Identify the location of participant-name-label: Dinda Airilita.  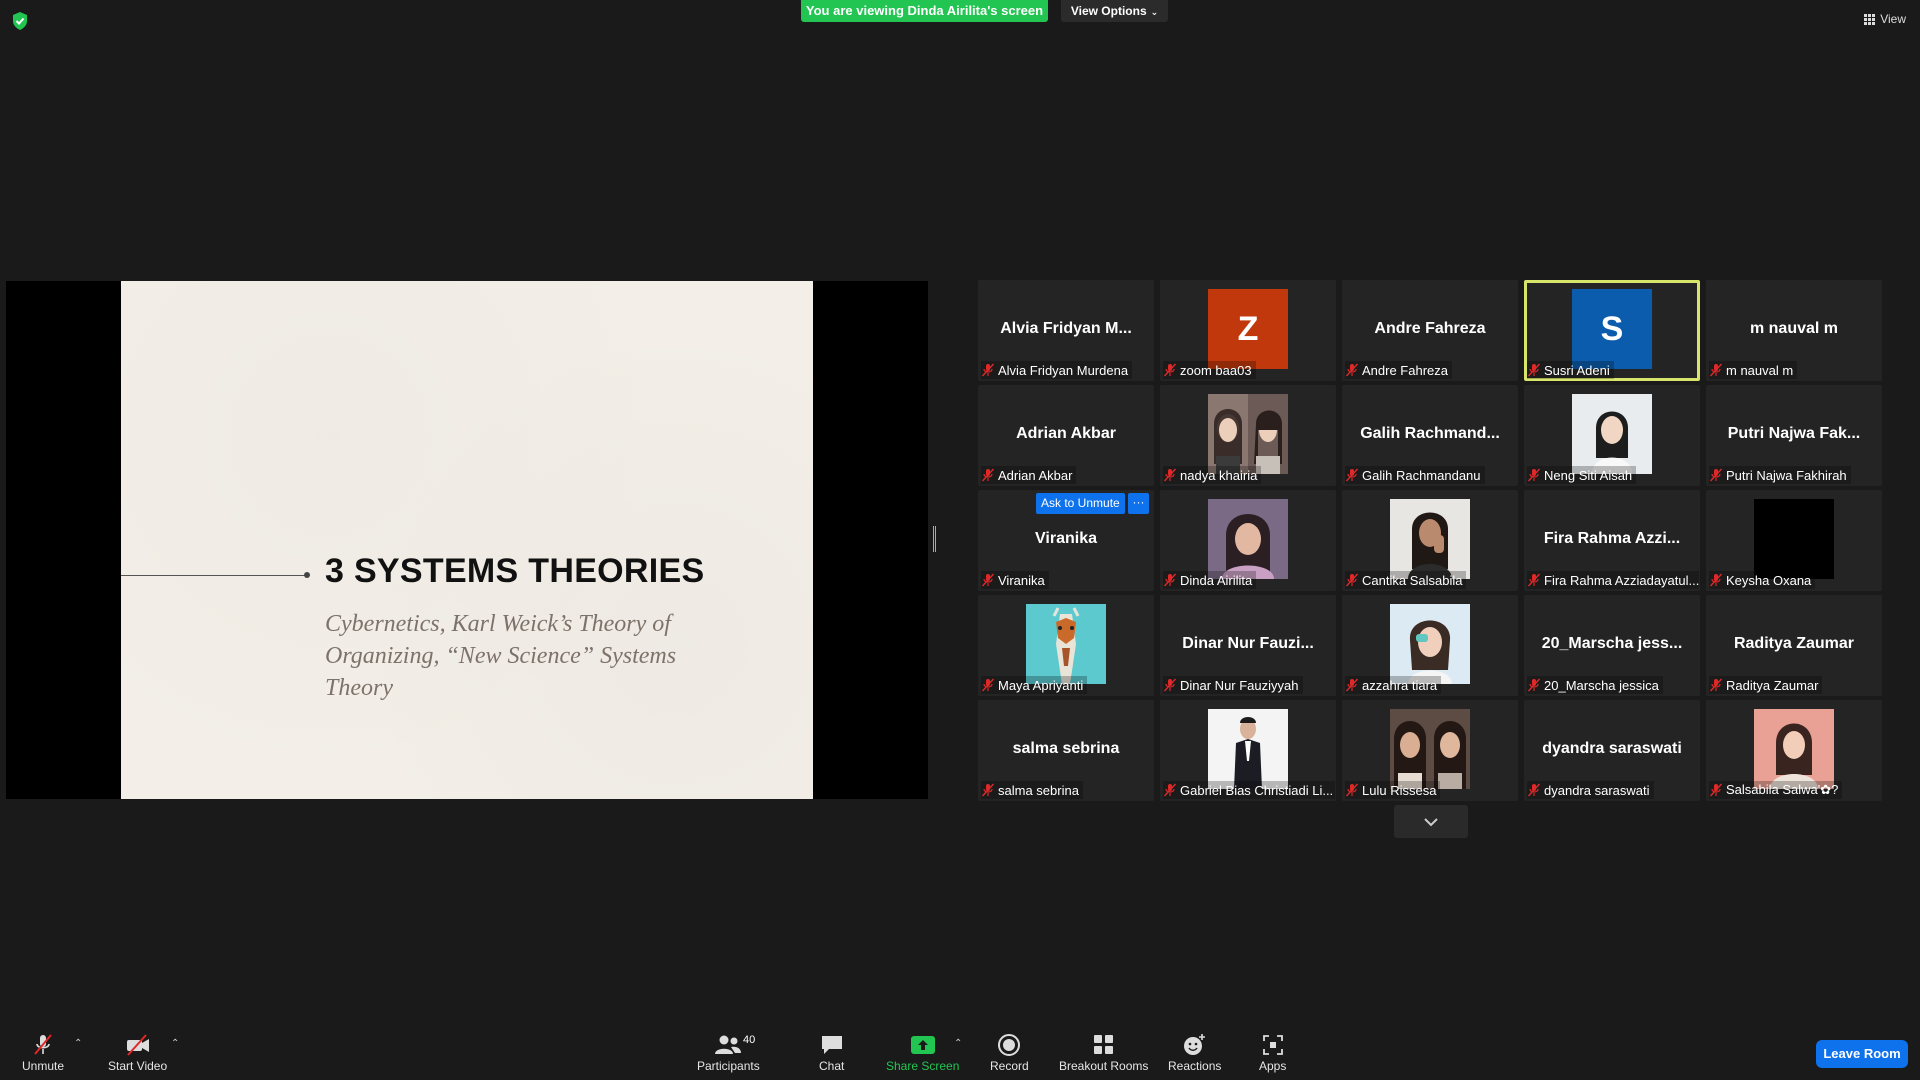
(1210, 580).